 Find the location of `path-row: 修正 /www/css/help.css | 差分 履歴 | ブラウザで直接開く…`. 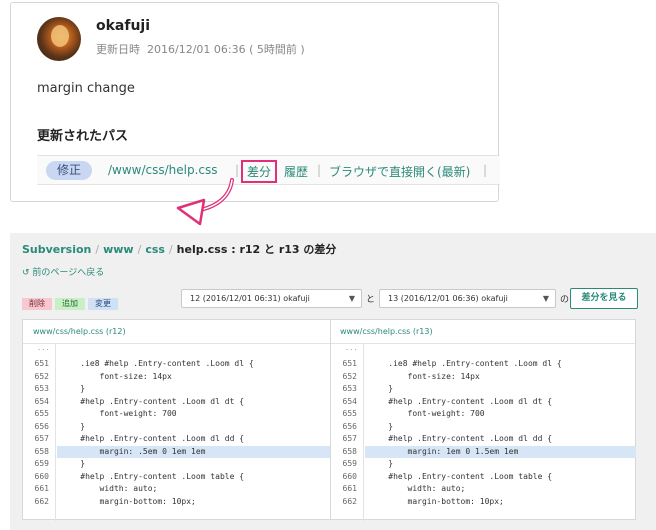

path-row: 修正 /www/css/help.css | 差分 履歴 | ブラウザで直接開く… is located at coordinates (268, 170).